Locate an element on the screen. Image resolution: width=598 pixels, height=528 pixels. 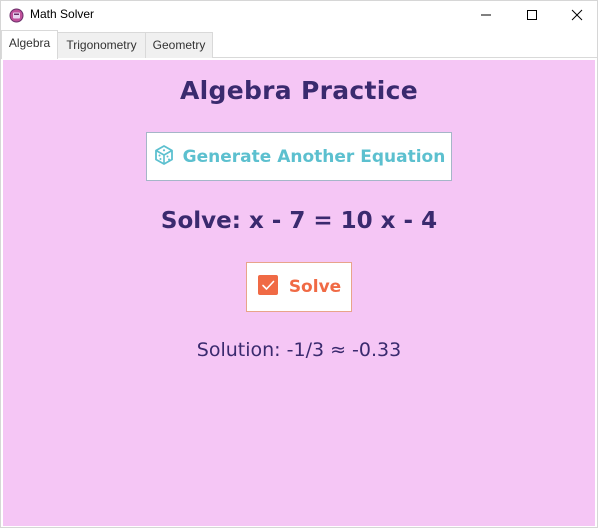
solve-button: Solve is located at coordinates (299, 287).